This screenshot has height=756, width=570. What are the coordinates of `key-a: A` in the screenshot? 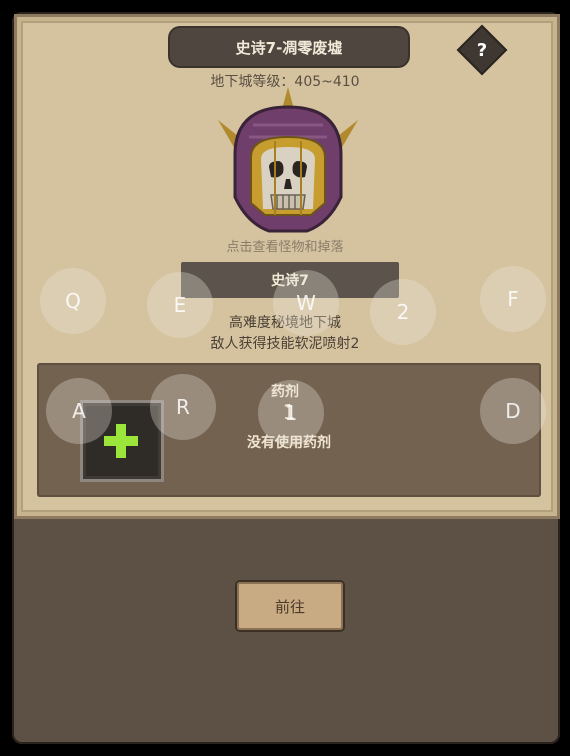 It's located at (79, 411).